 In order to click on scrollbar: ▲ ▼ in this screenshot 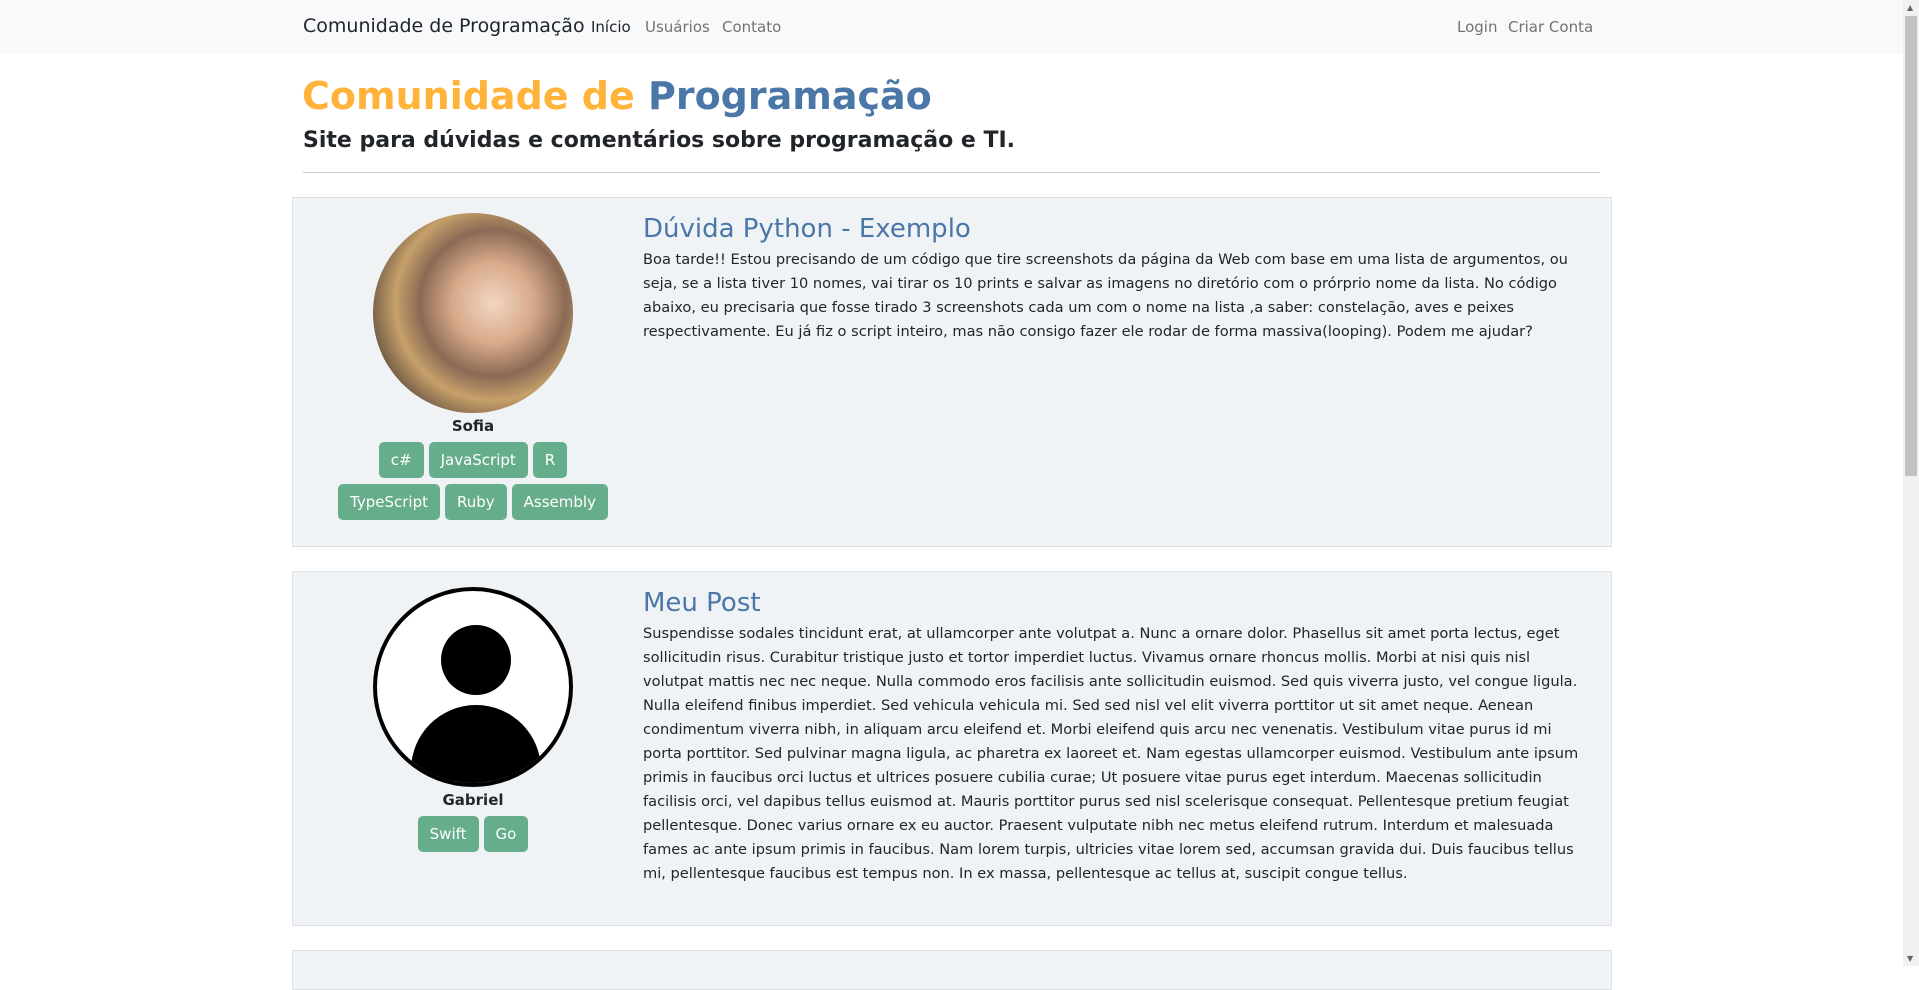, I will do `click(1911, 483)`.